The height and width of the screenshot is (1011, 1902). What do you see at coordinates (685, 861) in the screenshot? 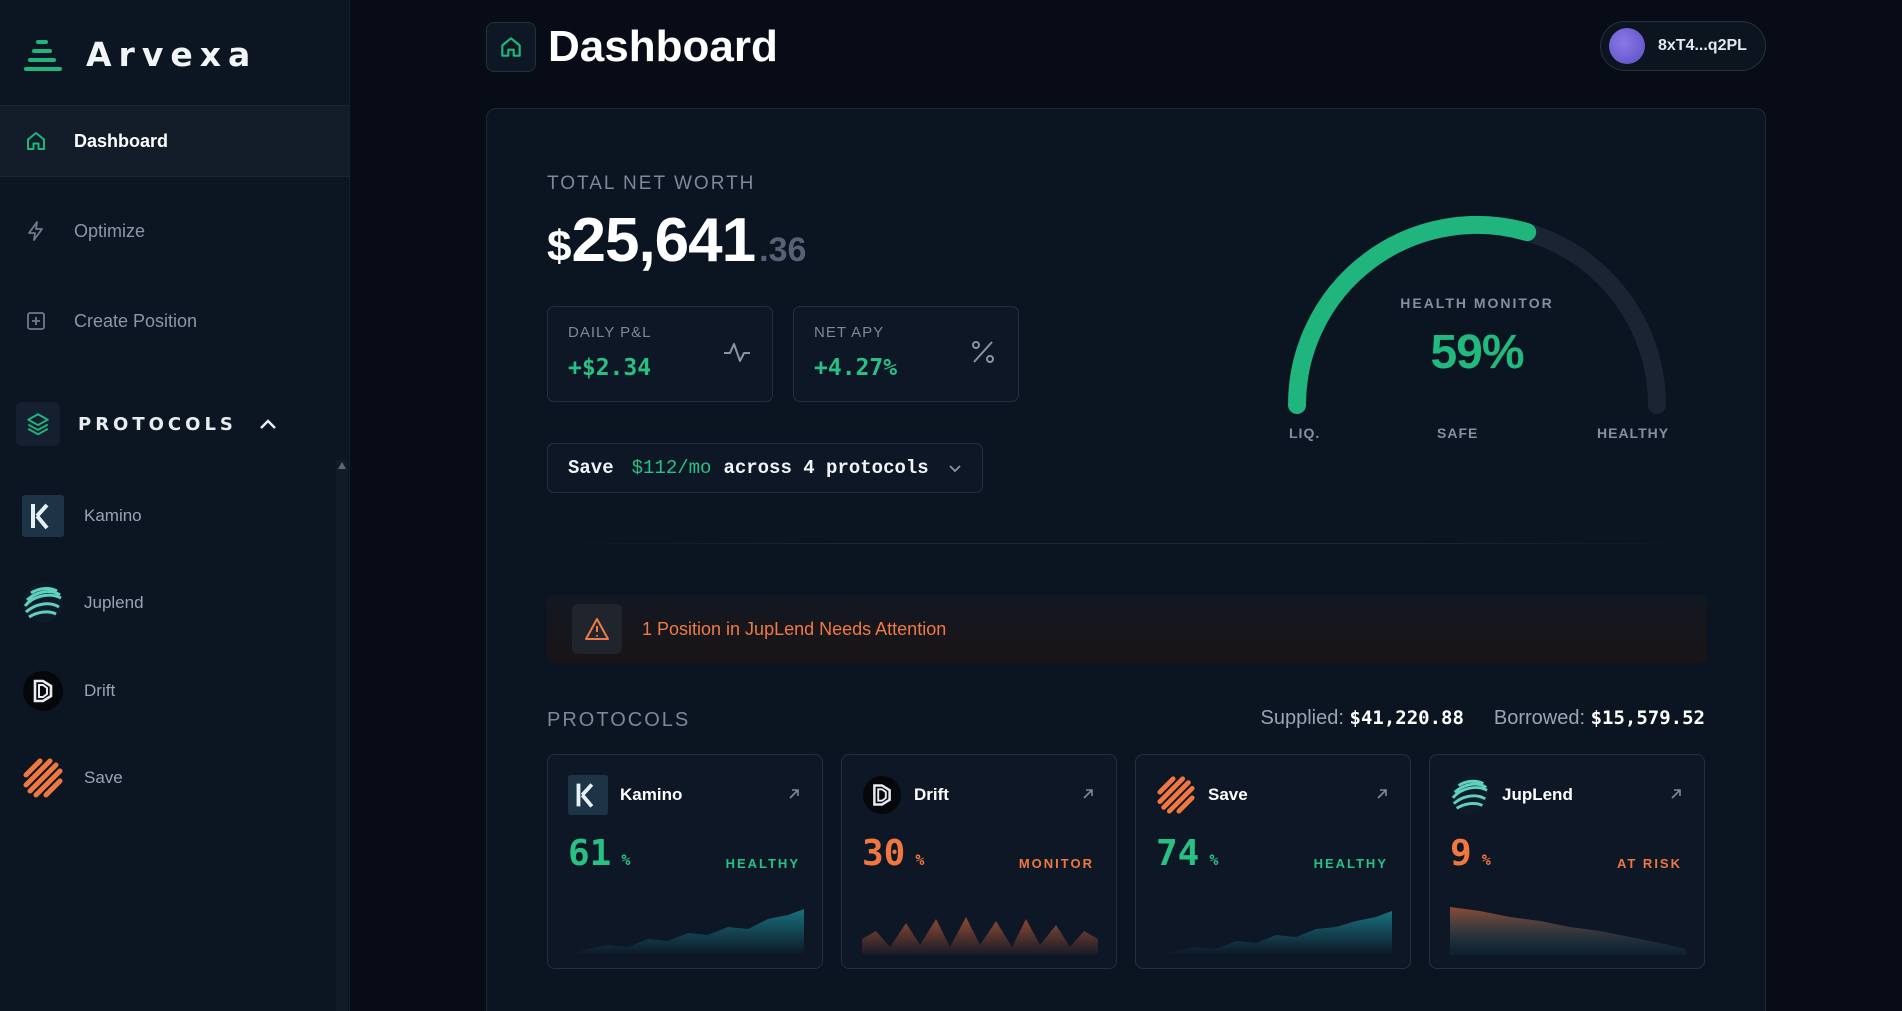
I see `protocol-card-kamino: Kamino 61% HEALTHY` at bounding box center [685, 861].